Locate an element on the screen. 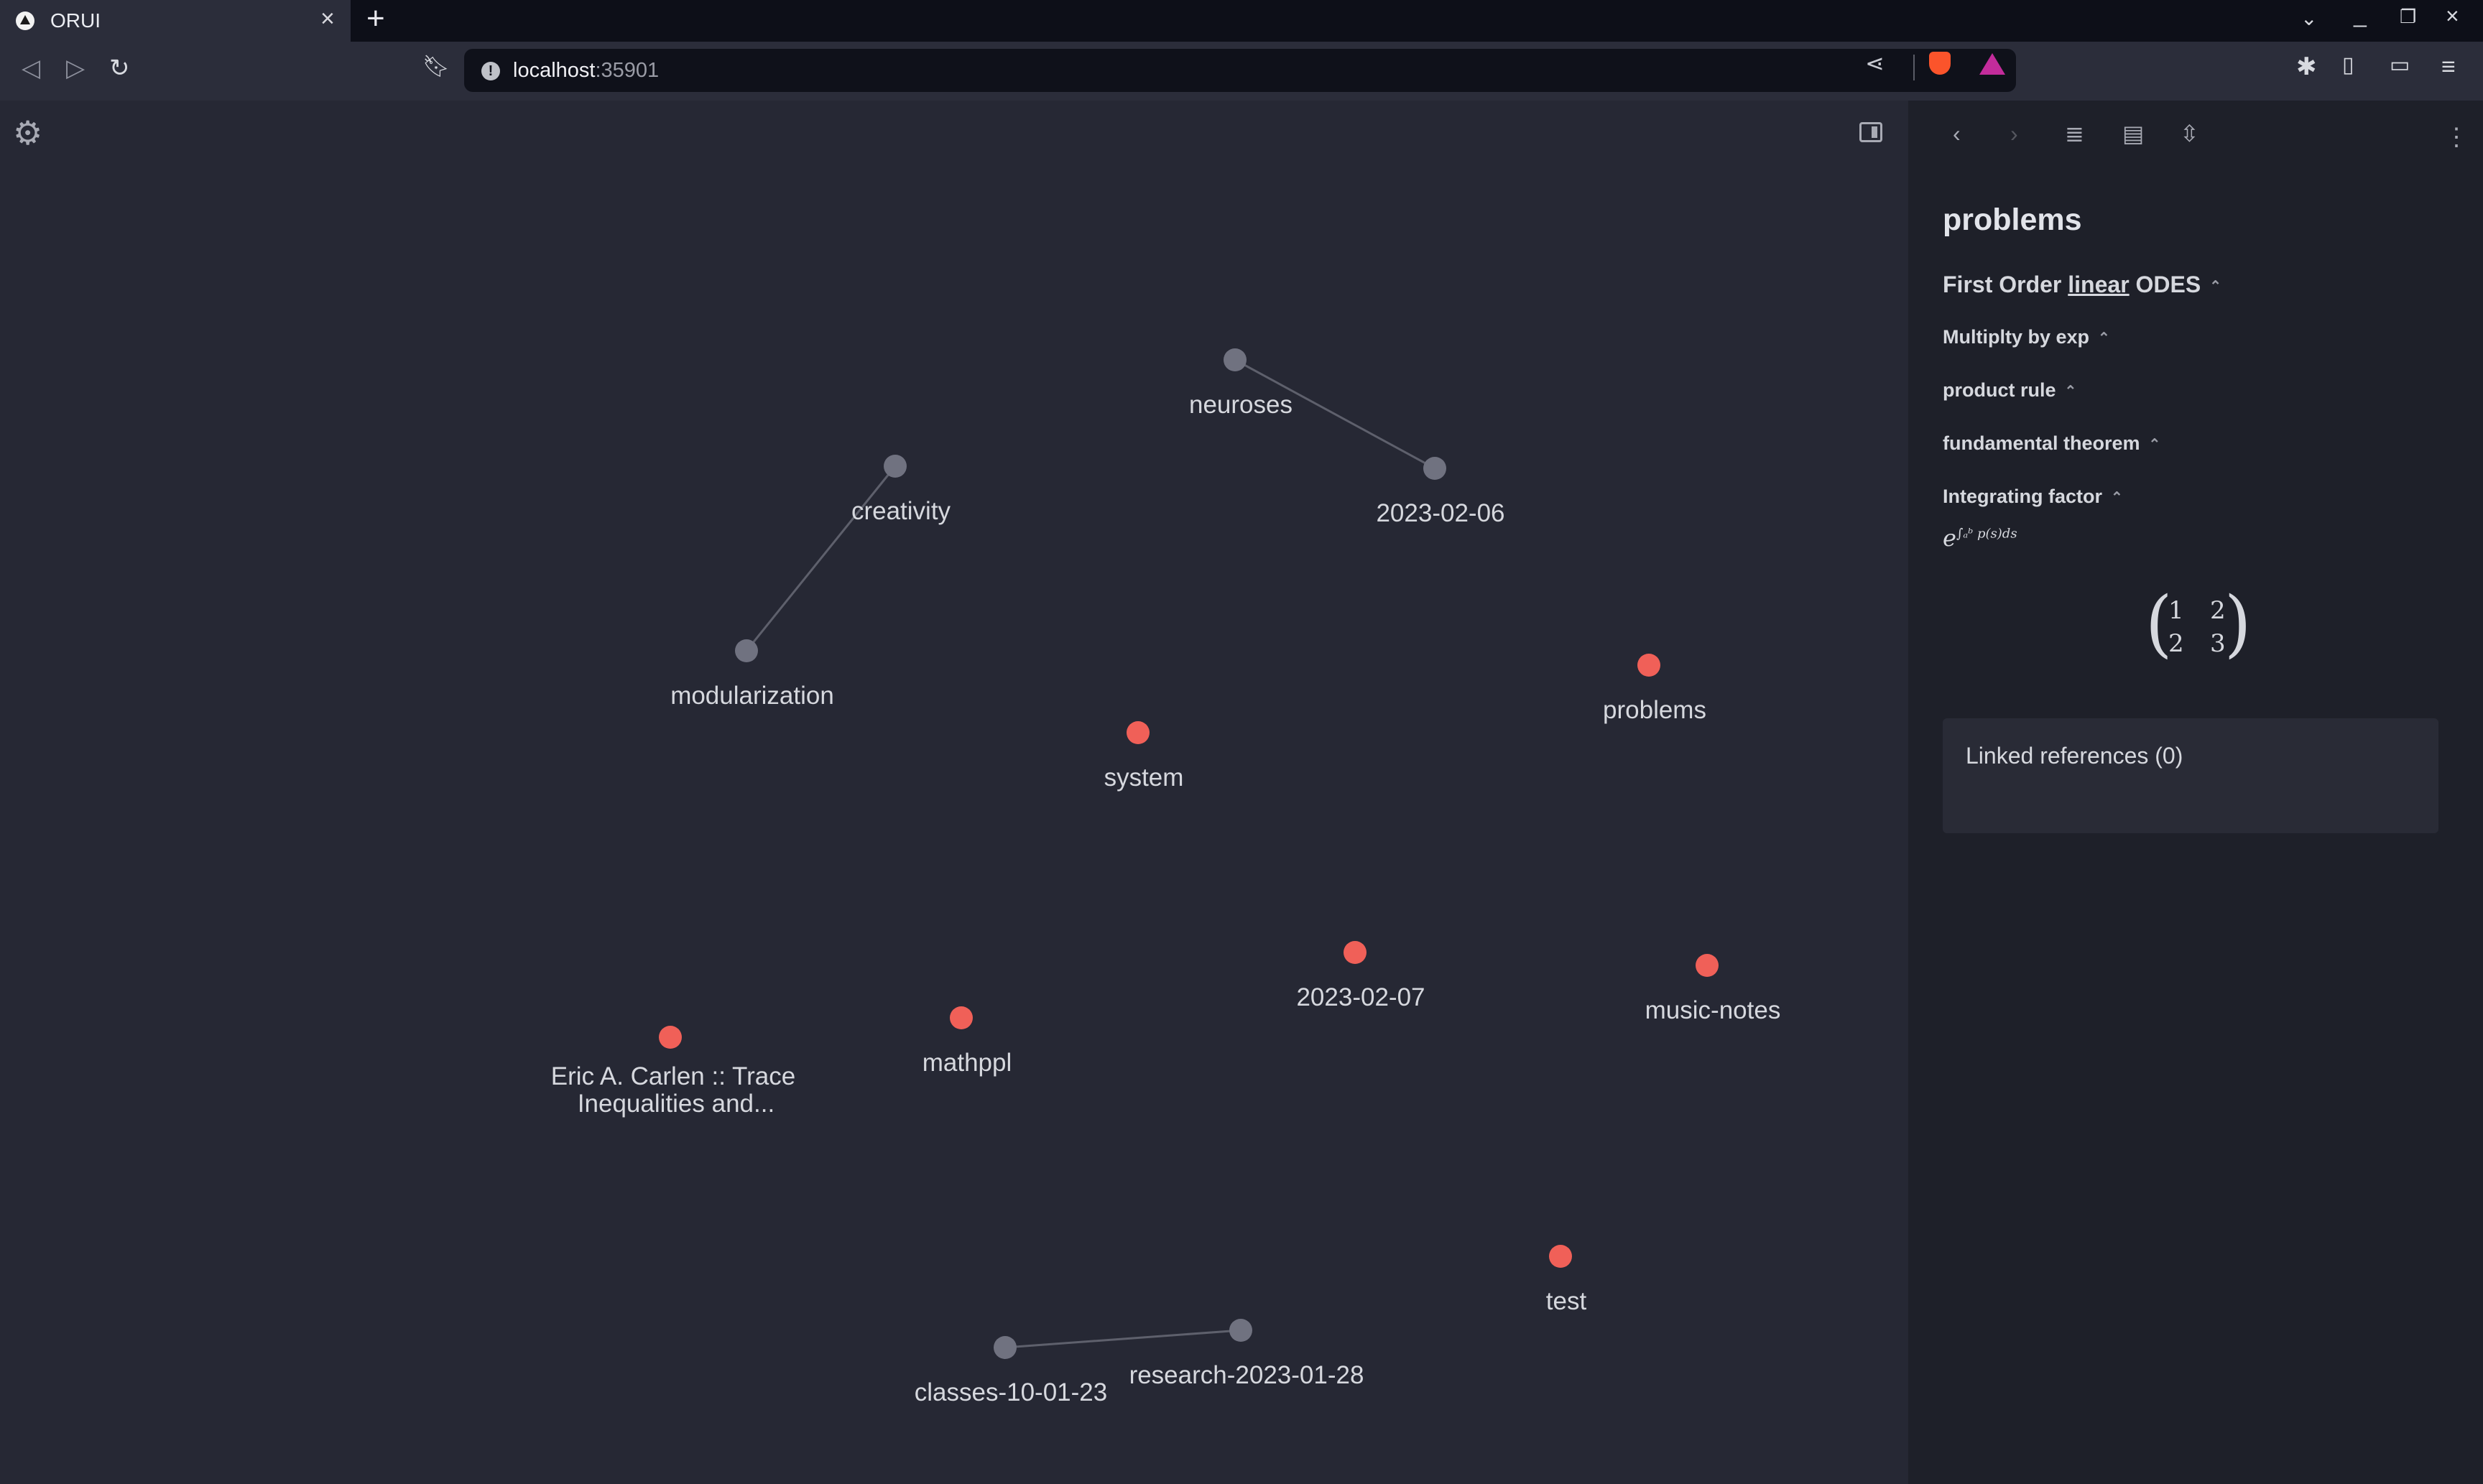  heading-multiplty: Multiplty by exp ⌃ is located at coordinates (2026, 337).